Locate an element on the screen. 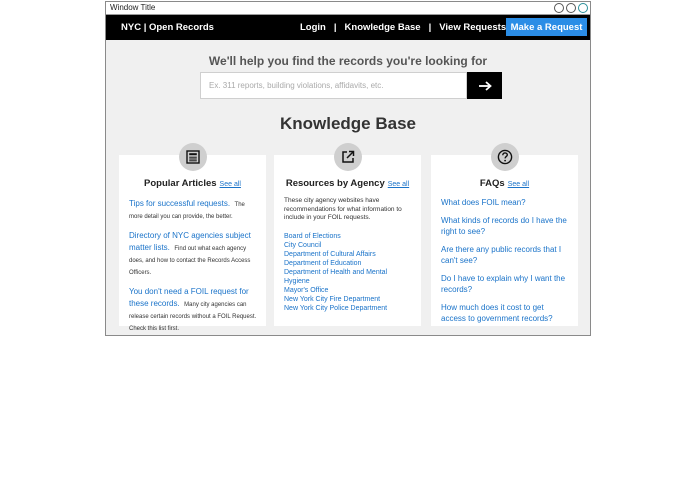 This screenshot has width=695, height=494. agency-link: Department of Cultural Affairs is located at coordinates (348, 254).